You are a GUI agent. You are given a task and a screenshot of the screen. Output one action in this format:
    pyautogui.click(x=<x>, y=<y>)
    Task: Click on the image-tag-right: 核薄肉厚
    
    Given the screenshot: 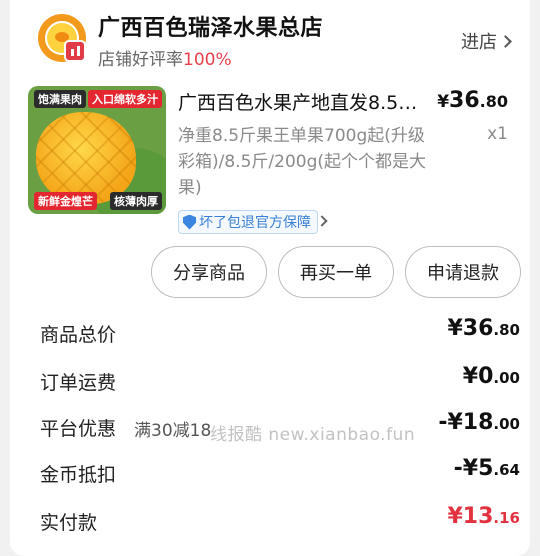 What is the action you would take?
    pyautogui.click(x=136, y=201)
    